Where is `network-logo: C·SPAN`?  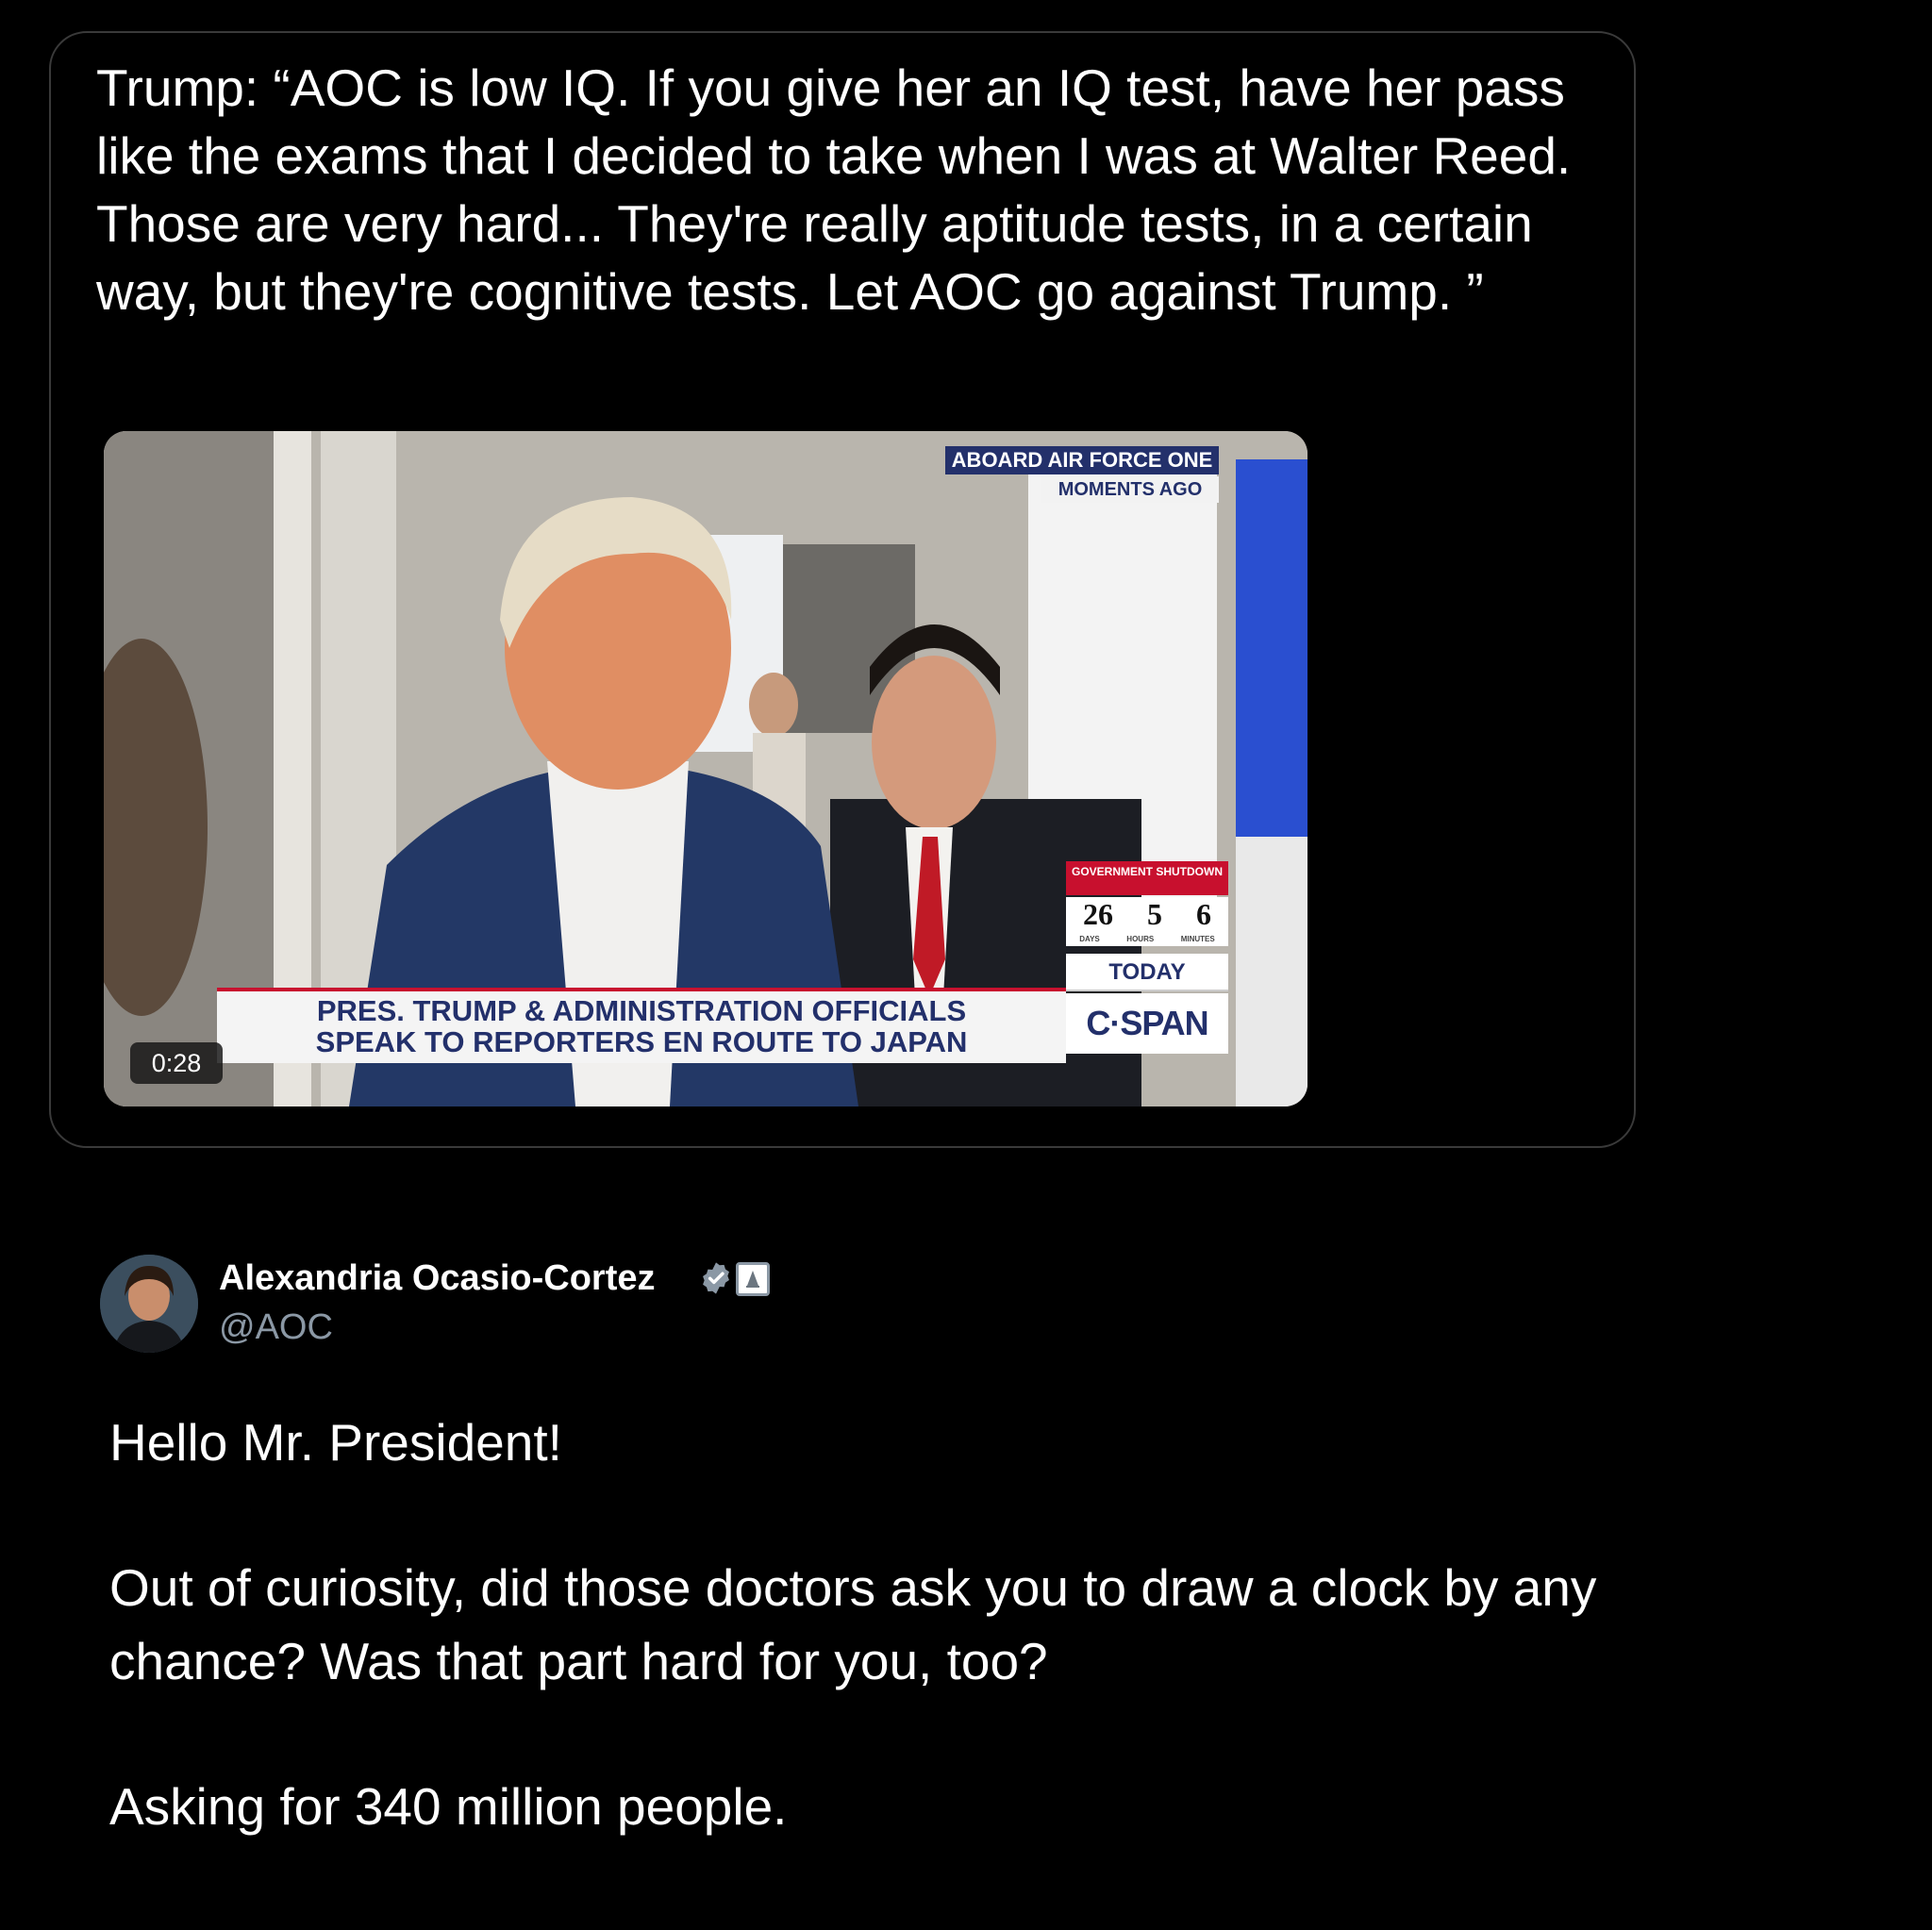
network-logo: C·SPAN is located at coordinates (1147, 1023).